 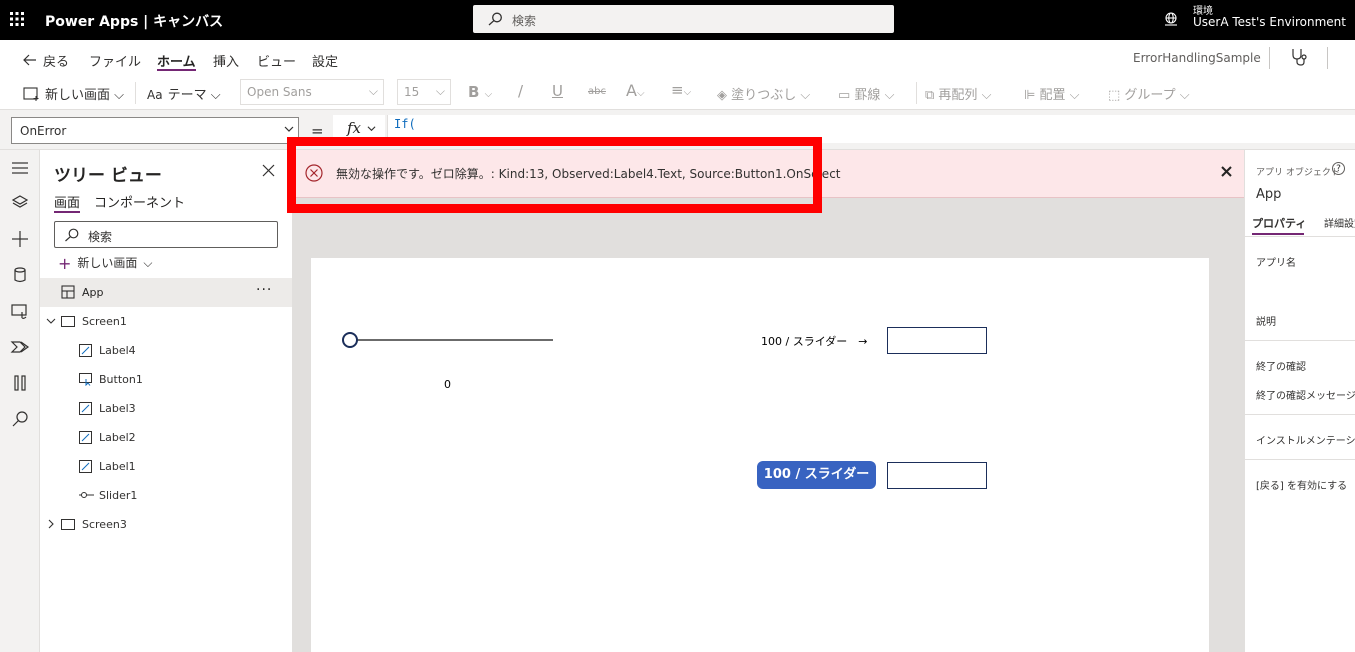 What do you see at coordinates (816, 475) in the screenshot?
I see `divide-button: 100 / スライダー` at bounding box center [816, 475].